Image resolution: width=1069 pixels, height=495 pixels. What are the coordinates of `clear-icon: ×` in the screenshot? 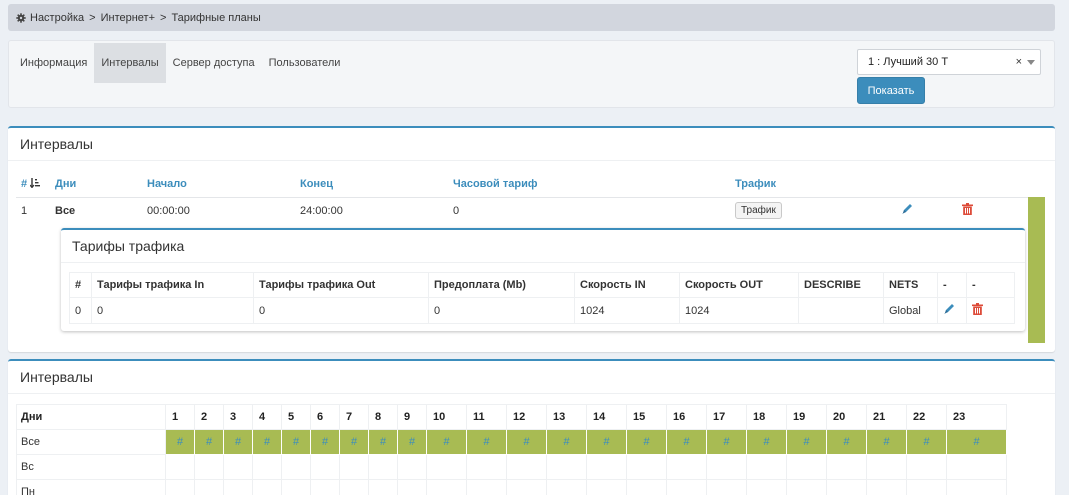 It's located at (1019, 62).